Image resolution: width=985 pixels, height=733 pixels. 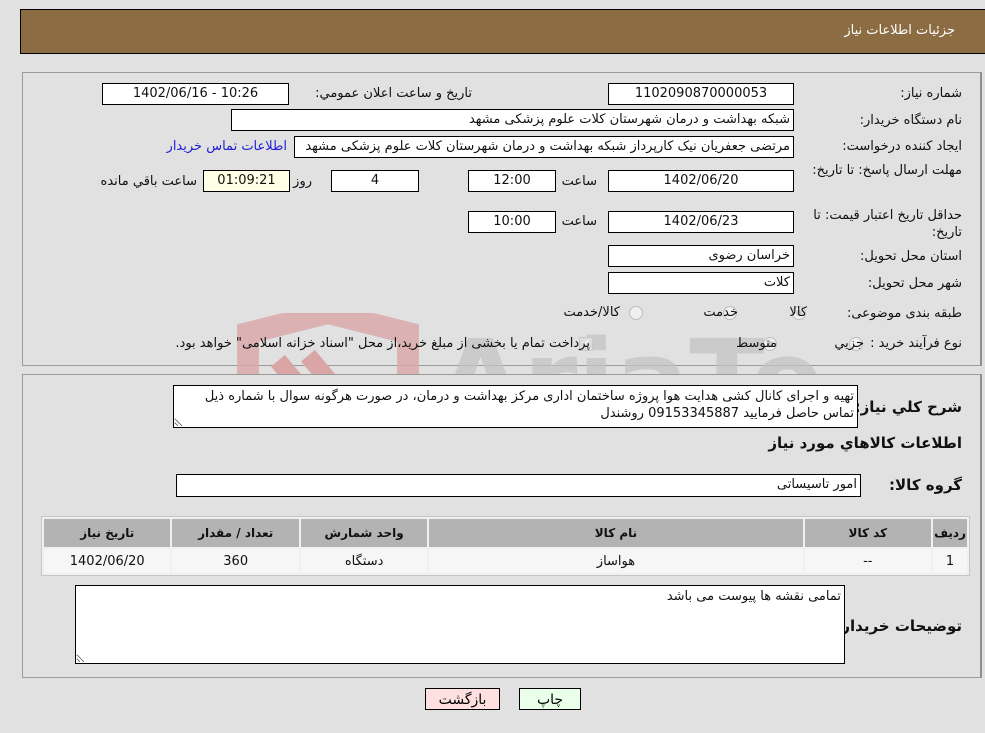 What do you see at coordinates (636, 313) in the screenshot?
I see `category-radio-goods-service` at bounding box center [636, 313].